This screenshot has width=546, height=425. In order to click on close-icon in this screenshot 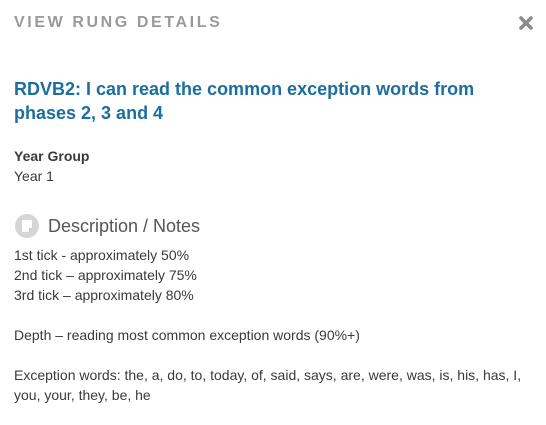, I will do `click(526, 23)`.